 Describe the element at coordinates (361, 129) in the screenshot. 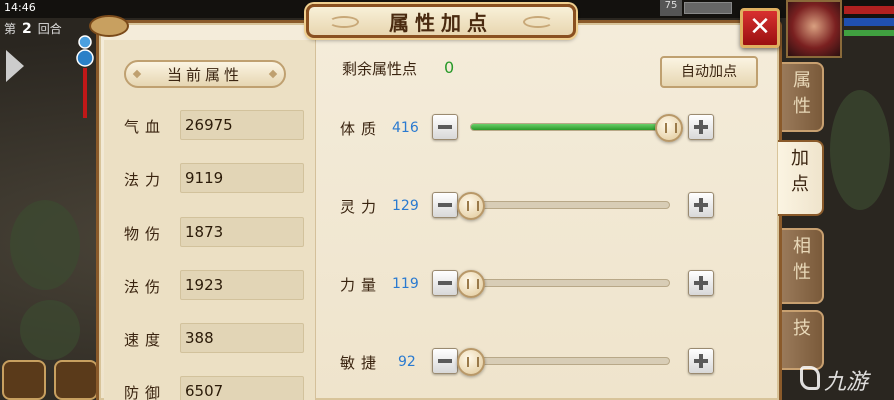

I see `stat-label: 体质` at that location.